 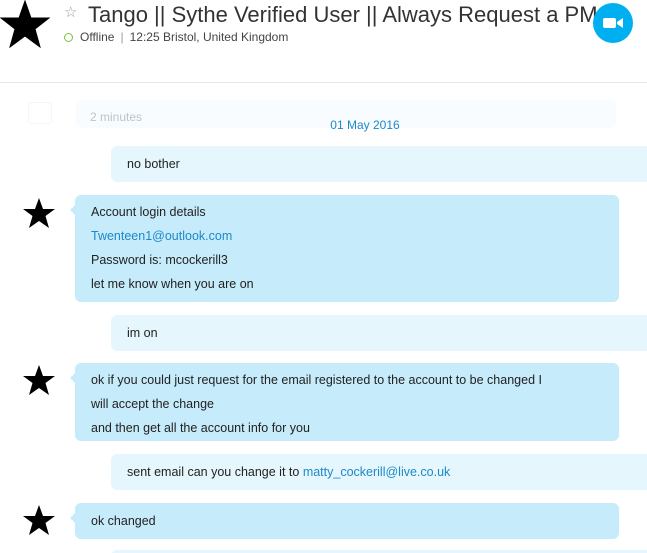 I want to click on message-text: im on, so click(x=142, y=333).